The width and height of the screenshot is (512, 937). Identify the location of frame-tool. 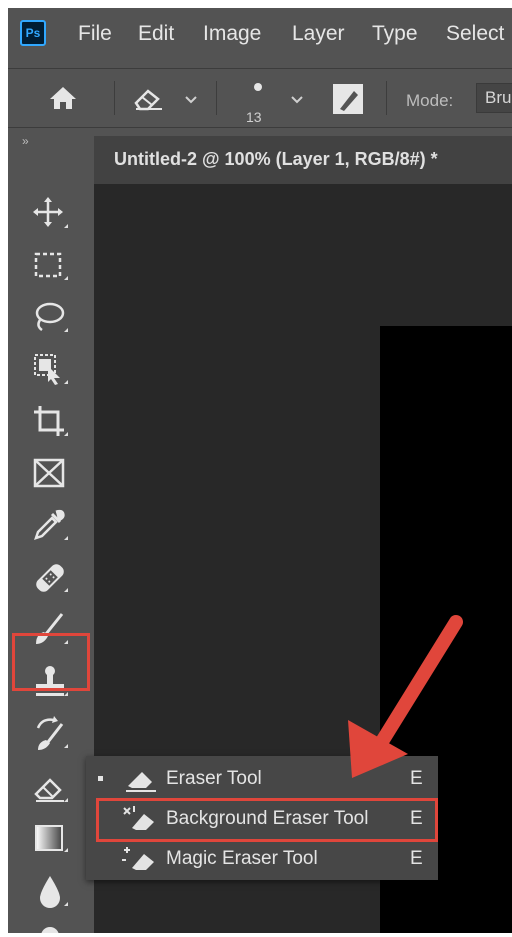
(50, 474).